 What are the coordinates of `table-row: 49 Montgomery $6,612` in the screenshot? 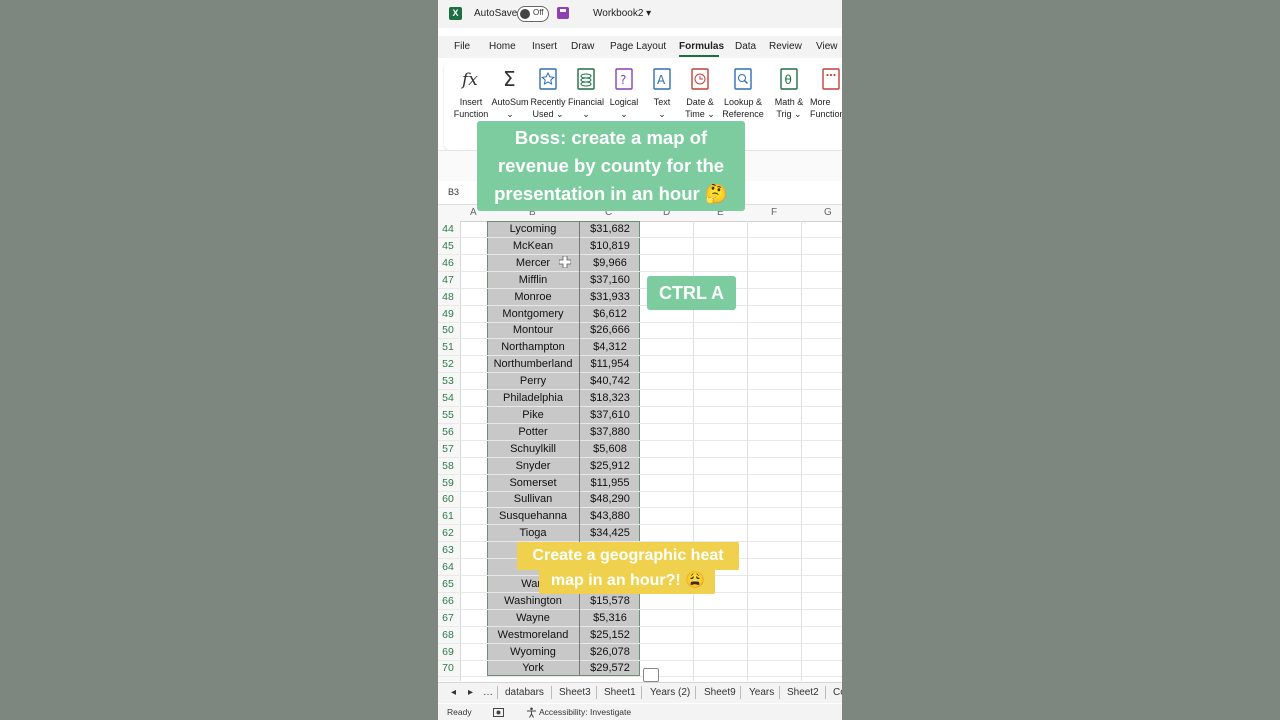 It's located at (640, 314).